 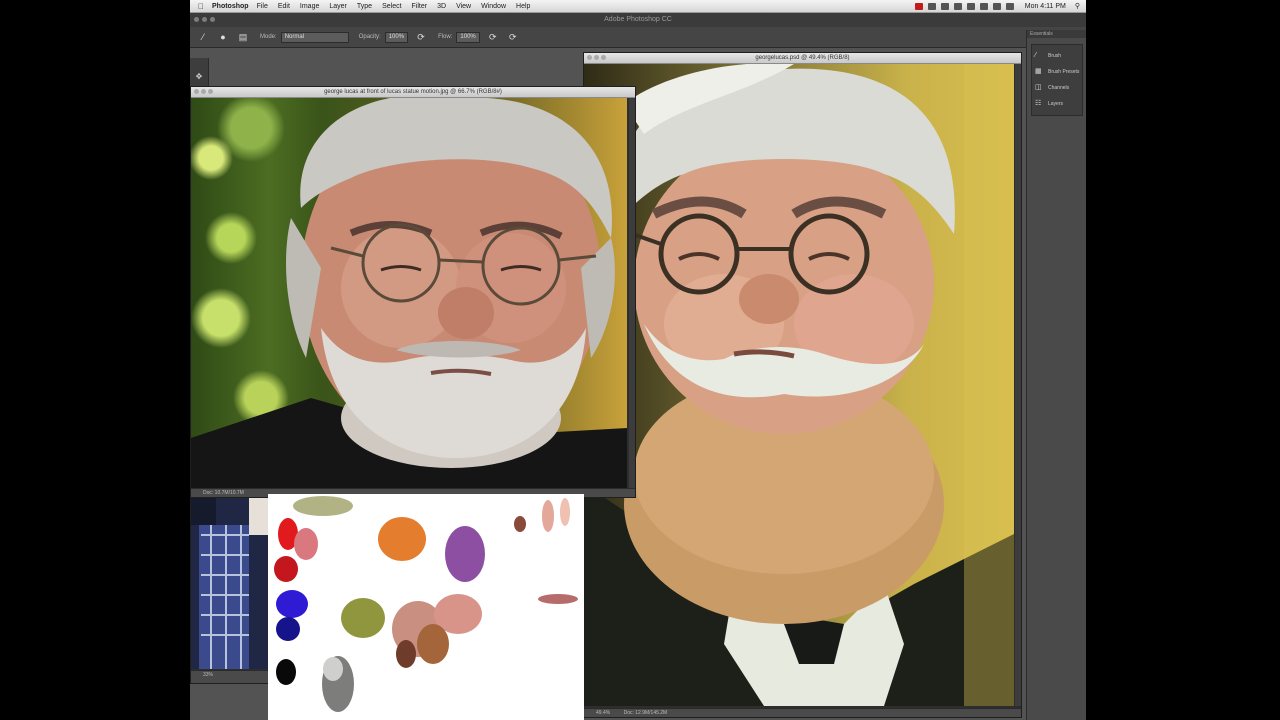 I want to click on menu-layer: Layer, so click(x=338, y=6).